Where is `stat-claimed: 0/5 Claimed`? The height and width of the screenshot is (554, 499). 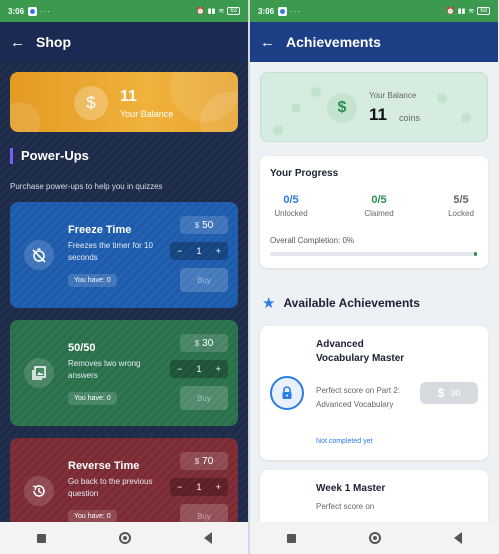 stat-claimed: 0/5 Claimed is located at coordinates (379, 206).